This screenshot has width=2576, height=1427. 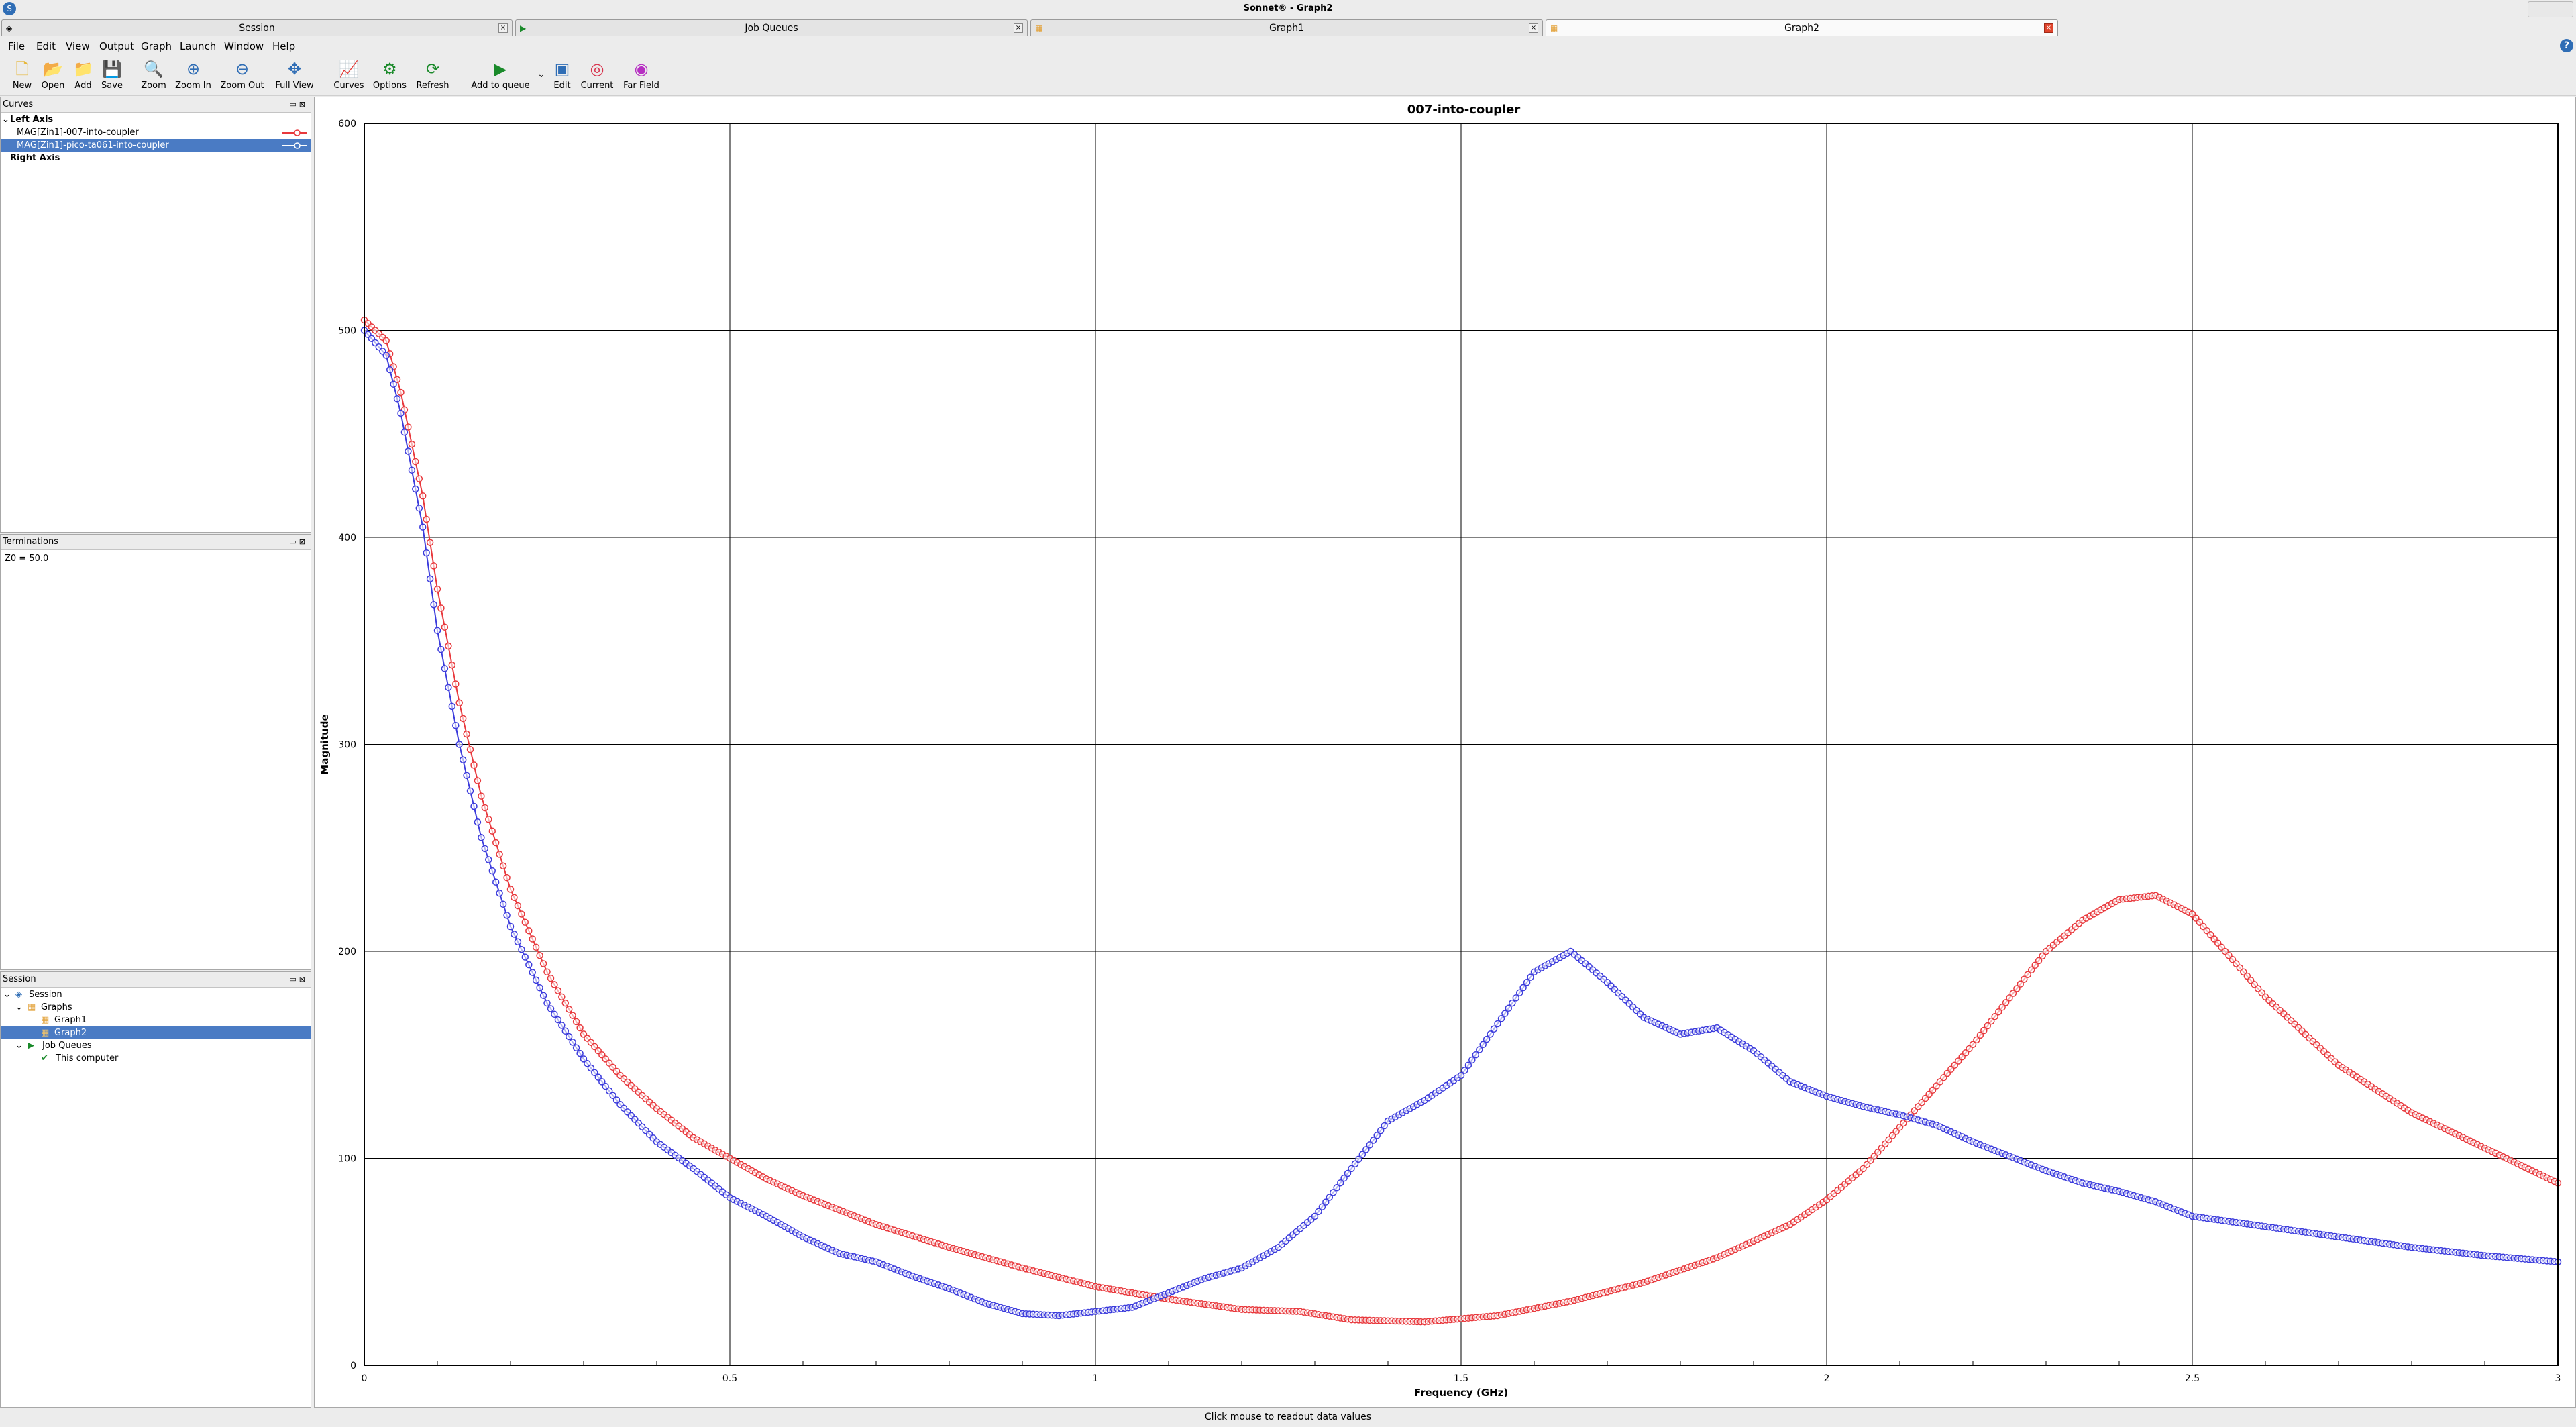 What do you see at coordinates (198, 46) in the screenshot?
I see `menu-launch: Launch` at bounding box center [198, 46].